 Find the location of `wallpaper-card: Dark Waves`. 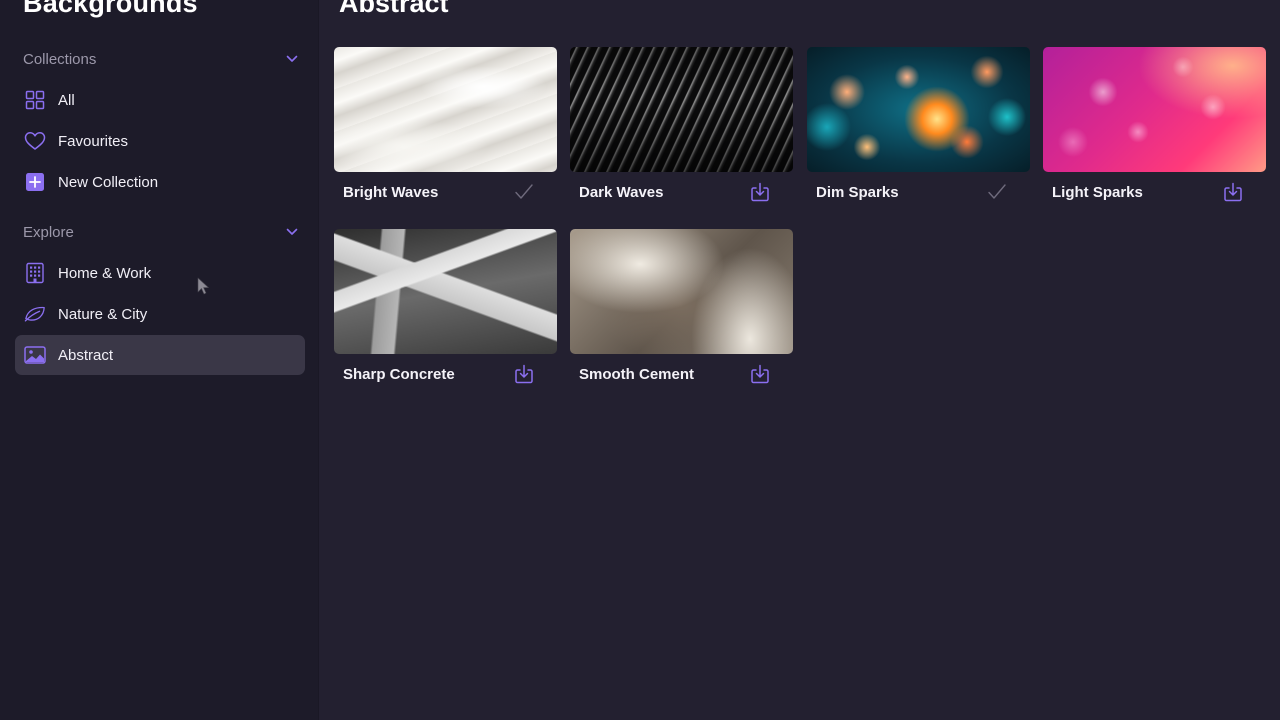

wallpaper-card: Dark Waves is located at coordinates (681, 127).